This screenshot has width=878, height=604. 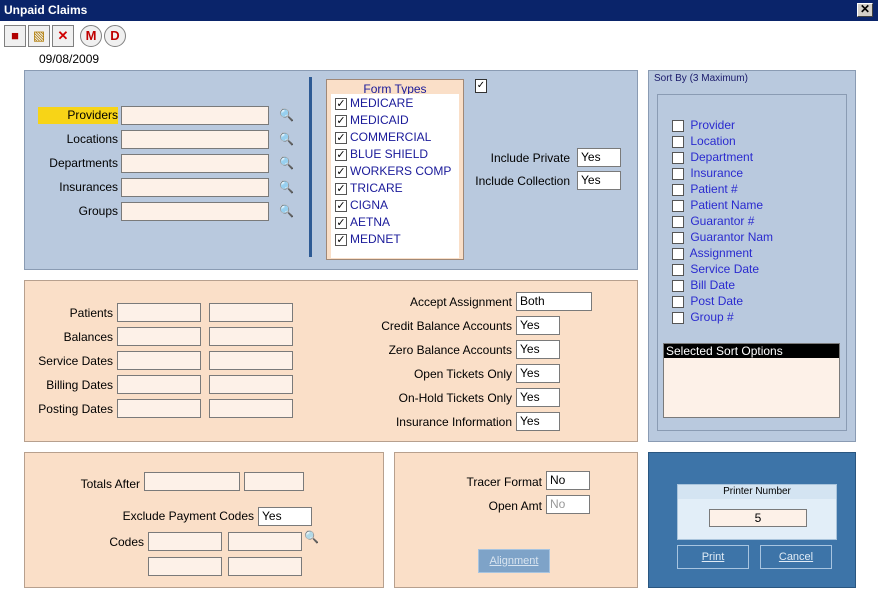 What do you see at coordinates (705, 190) in the screenshot?
I see `sort-option-patient-number: Patient #` at bounding box center [705, 190].